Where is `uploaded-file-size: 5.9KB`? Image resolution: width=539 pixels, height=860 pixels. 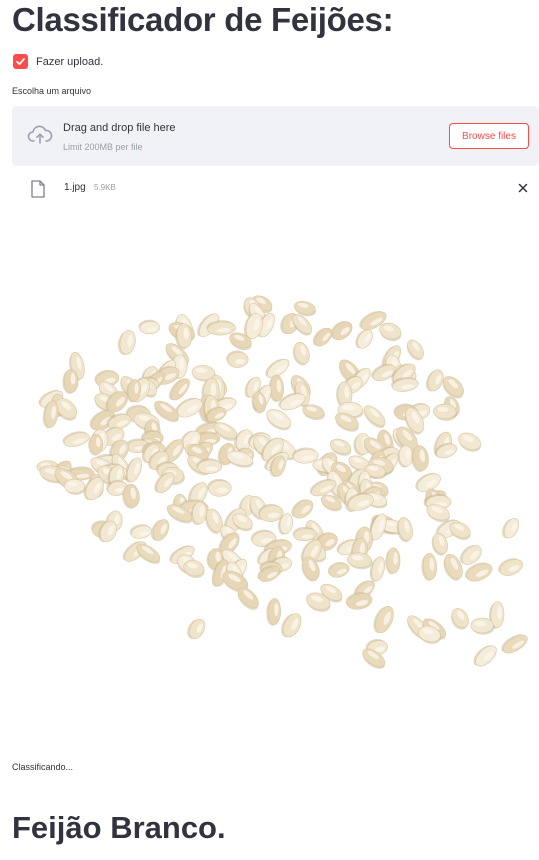 uploaded-file-size: 5.9KB is located at coordinates (105, 187).